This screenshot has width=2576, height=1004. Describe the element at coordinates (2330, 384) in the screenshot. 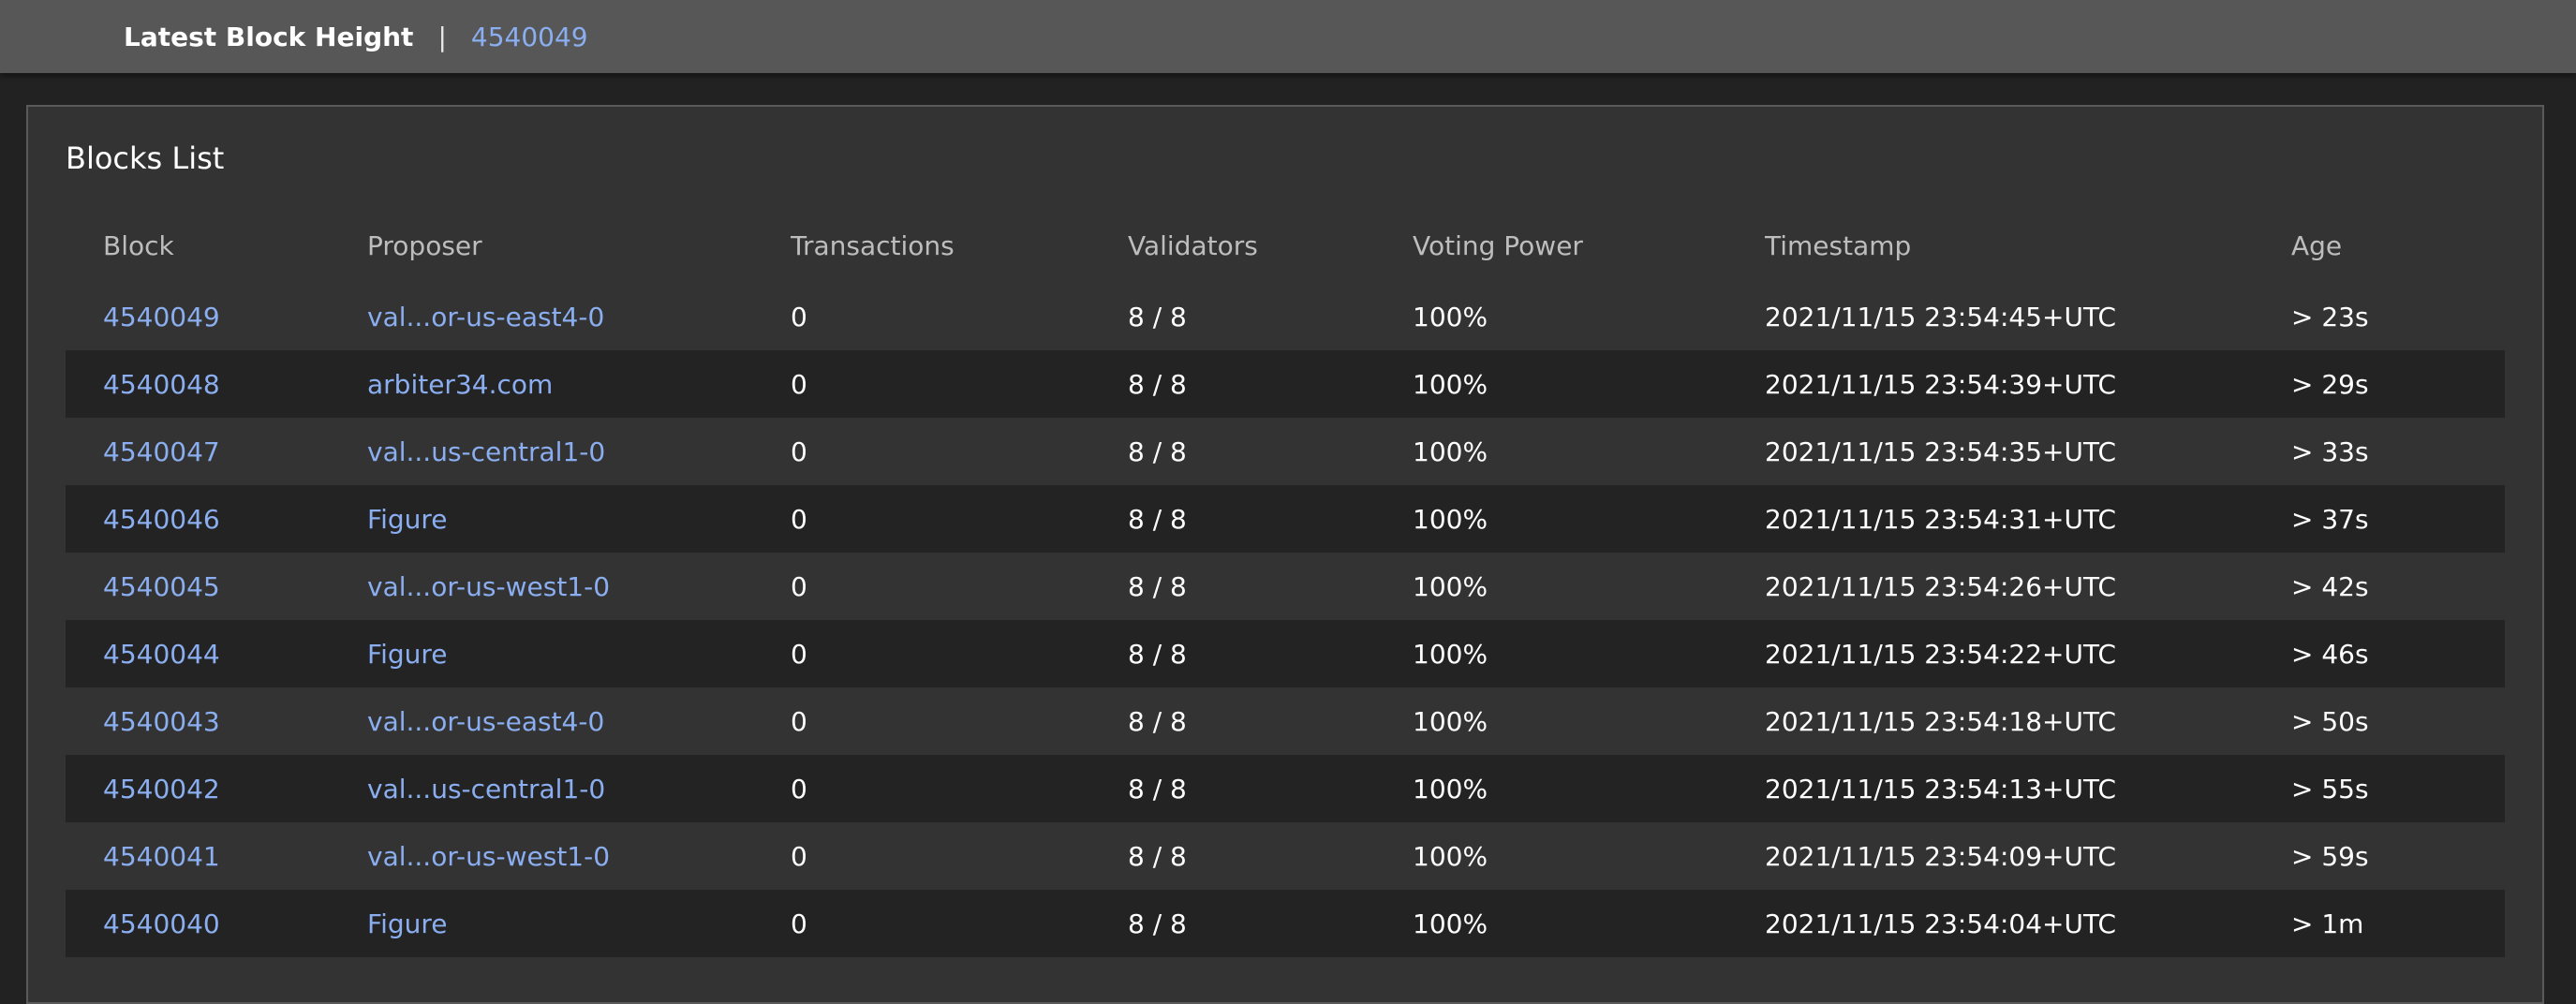

I see `age: > 29s` at that location.